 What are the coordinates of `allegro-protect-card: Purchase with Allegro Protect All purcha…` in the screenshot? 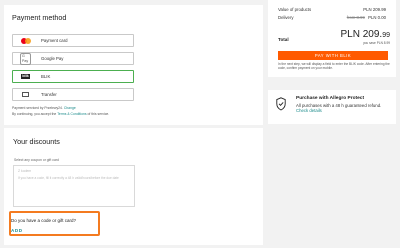 It's located at (332, 107).